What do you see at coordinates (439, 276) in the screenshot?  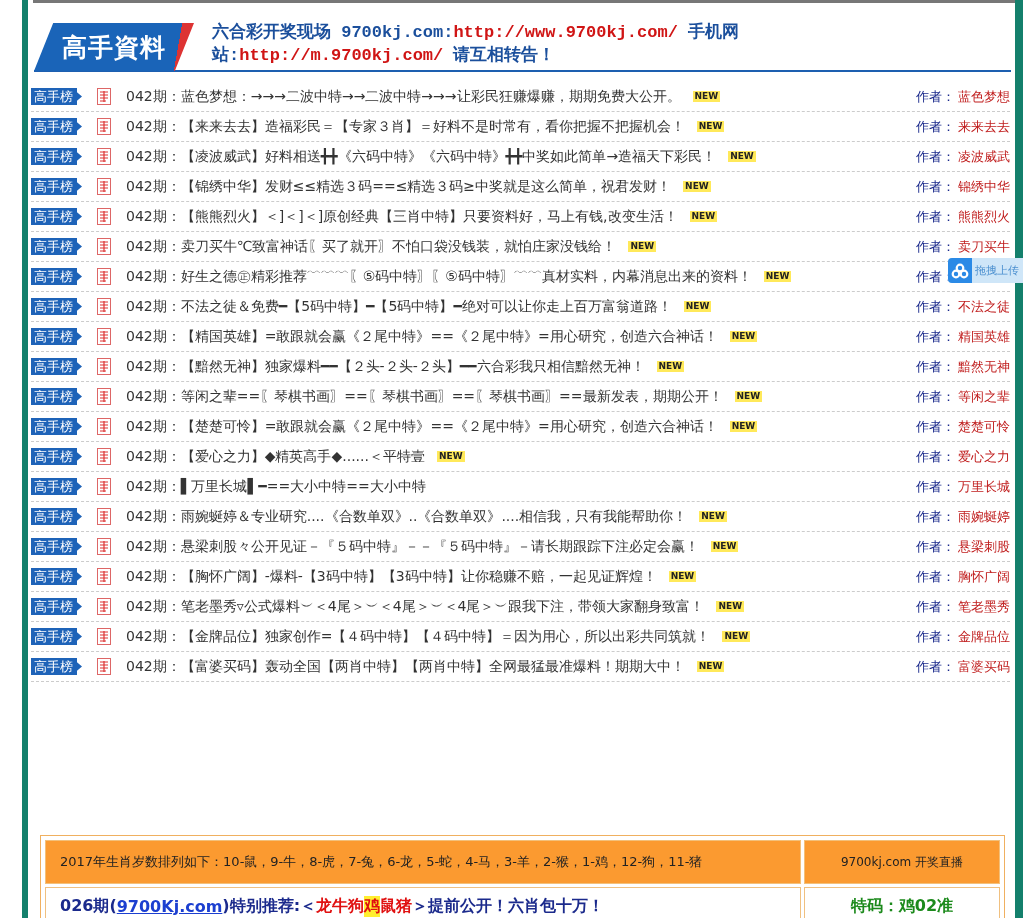 I see `post-title: 042期：好生之德㊣精彩推荐﹋﹋﹋〖⑤码中特〗〖⑤码中特〗﹋﹋真材实料，内幕消息出来的资料！` at bounding box center [439, 276].